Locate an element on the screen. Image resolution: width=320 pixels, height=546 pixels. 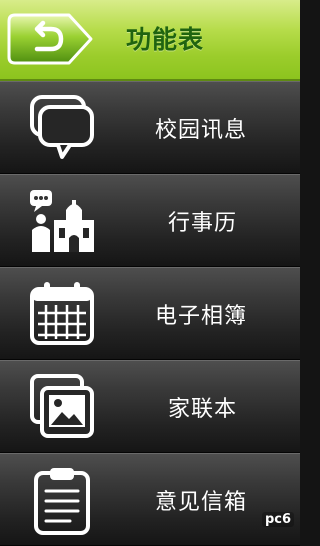
page-title: 功能表 is located at coordinates (165, 39).